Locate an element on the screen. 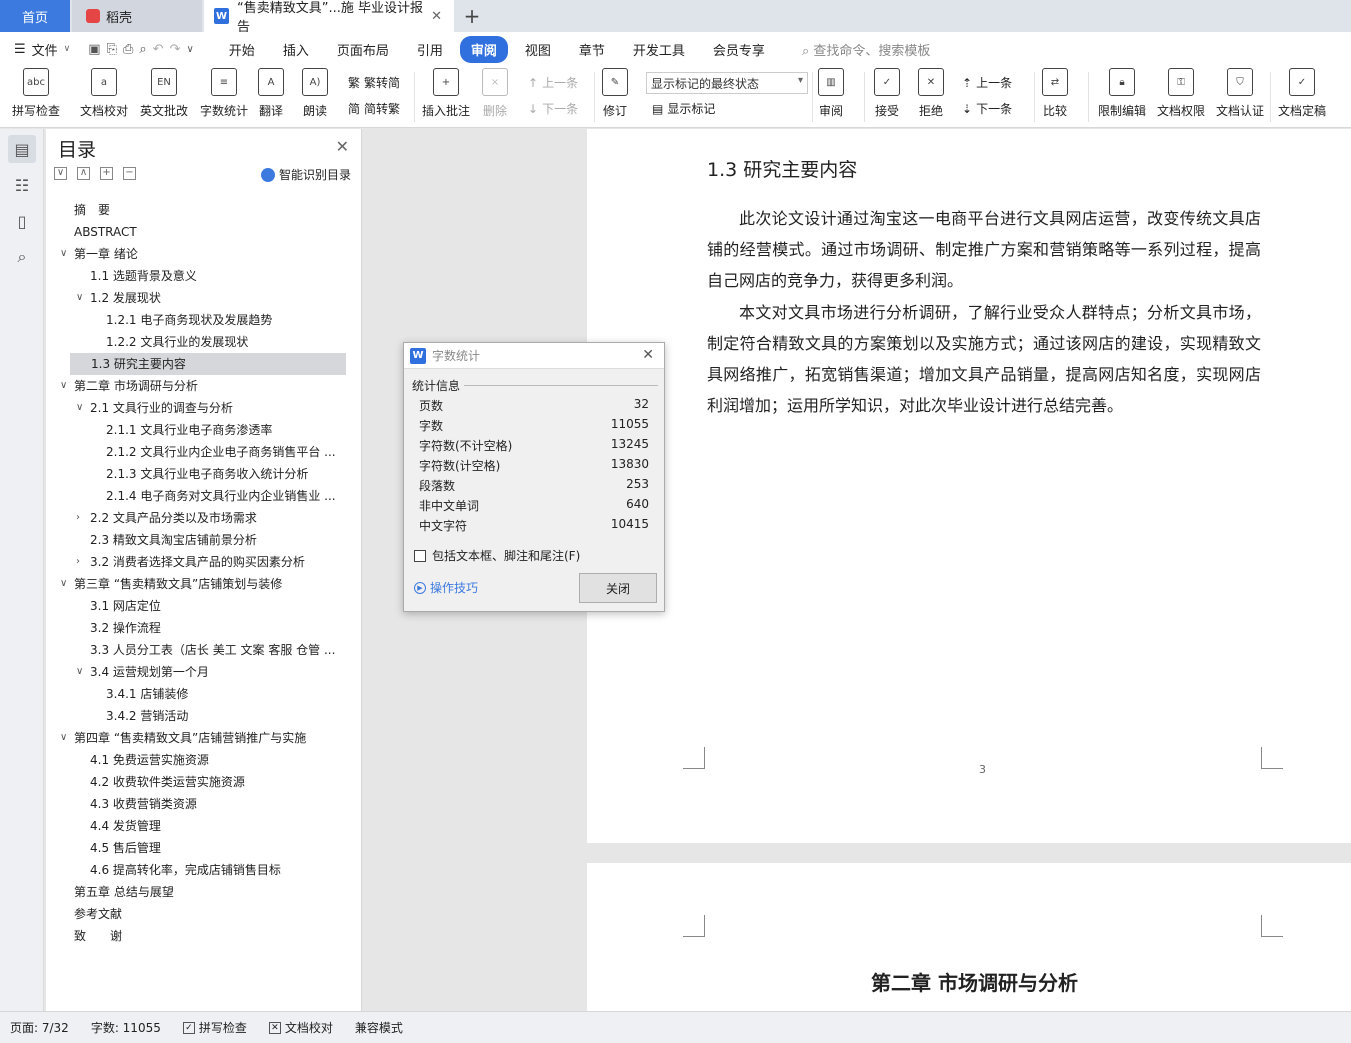  toc-item: ∨ 第一章 绪论 is located at coordinates (191, 254).